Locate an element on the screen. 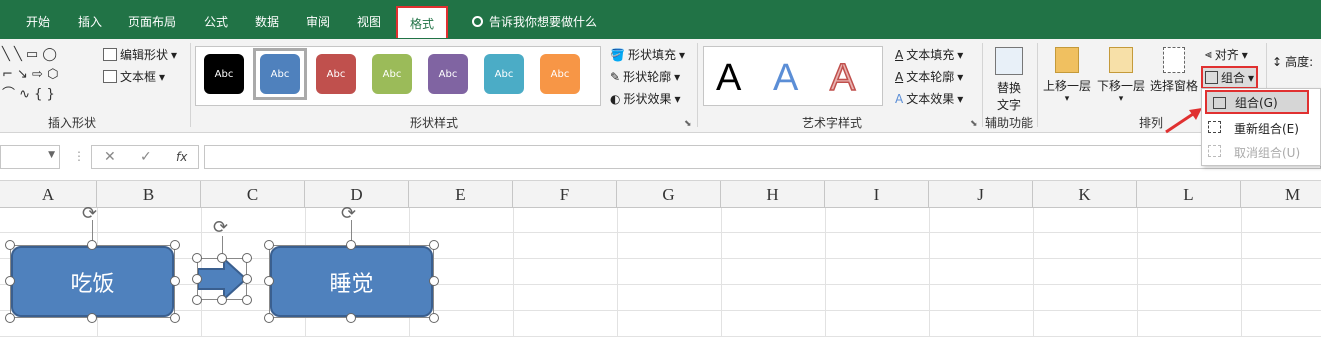  column-header-m: M is located at coordinates (1281, 194).